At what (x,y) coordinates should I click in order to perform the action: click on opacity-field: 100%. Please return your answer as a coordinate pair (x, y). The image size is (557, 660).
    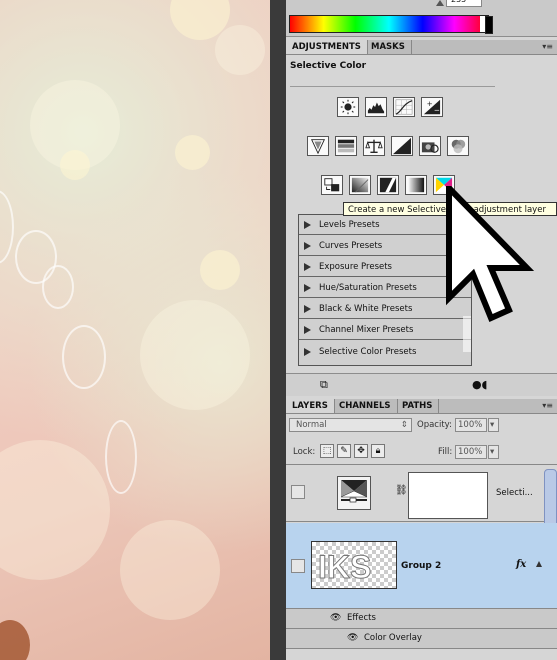
    Looking at the image, I should click on (471, 425).